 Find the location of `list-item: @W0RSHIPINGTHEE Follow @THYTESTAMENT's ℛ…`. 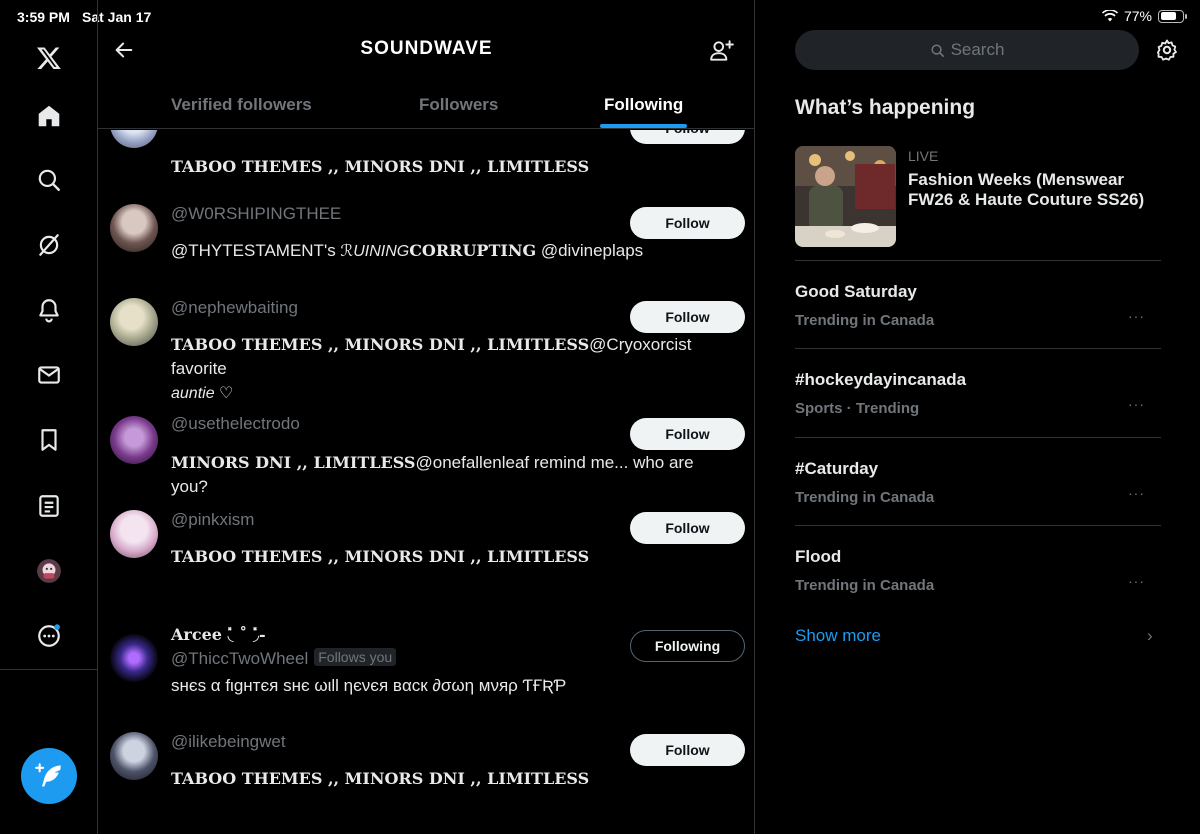

list-item: @W0RSHIPINGTHEE Follow @THYTESTAMENT's ℛ… is located at coordinates (426, 241).